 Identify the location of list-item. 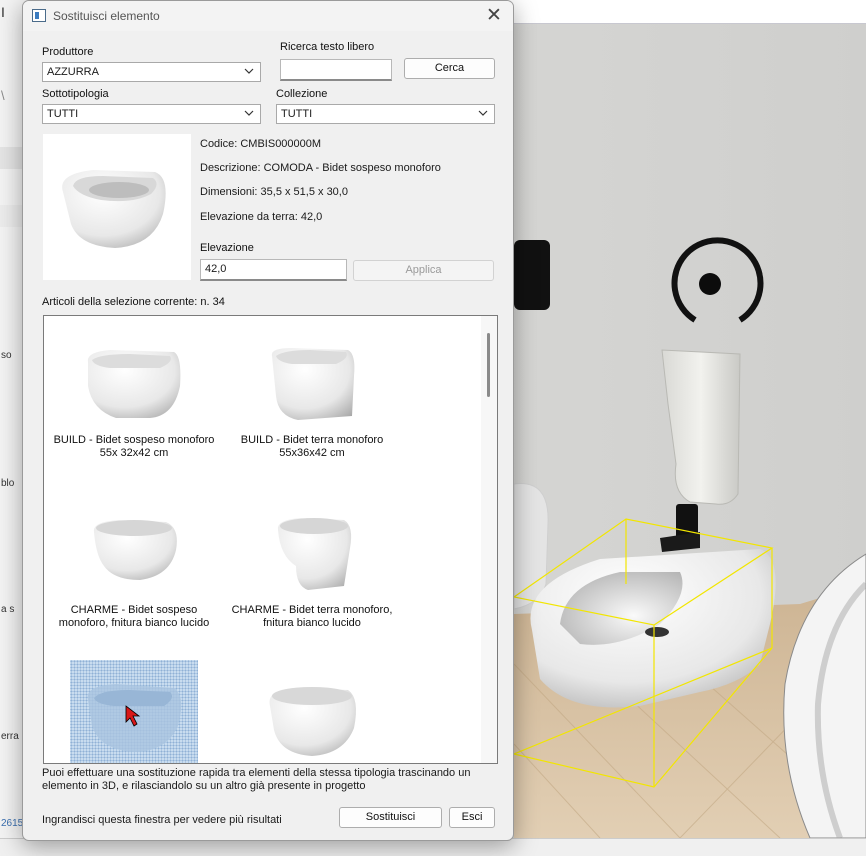
(312, 711).